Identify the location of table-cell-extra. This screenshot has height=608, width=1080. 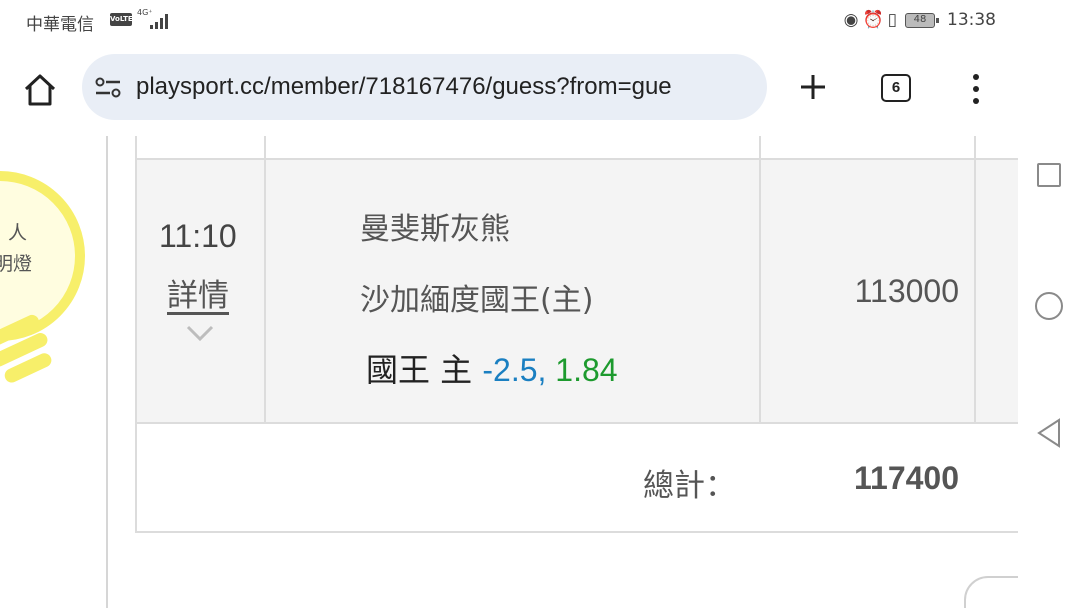
(996, 291).